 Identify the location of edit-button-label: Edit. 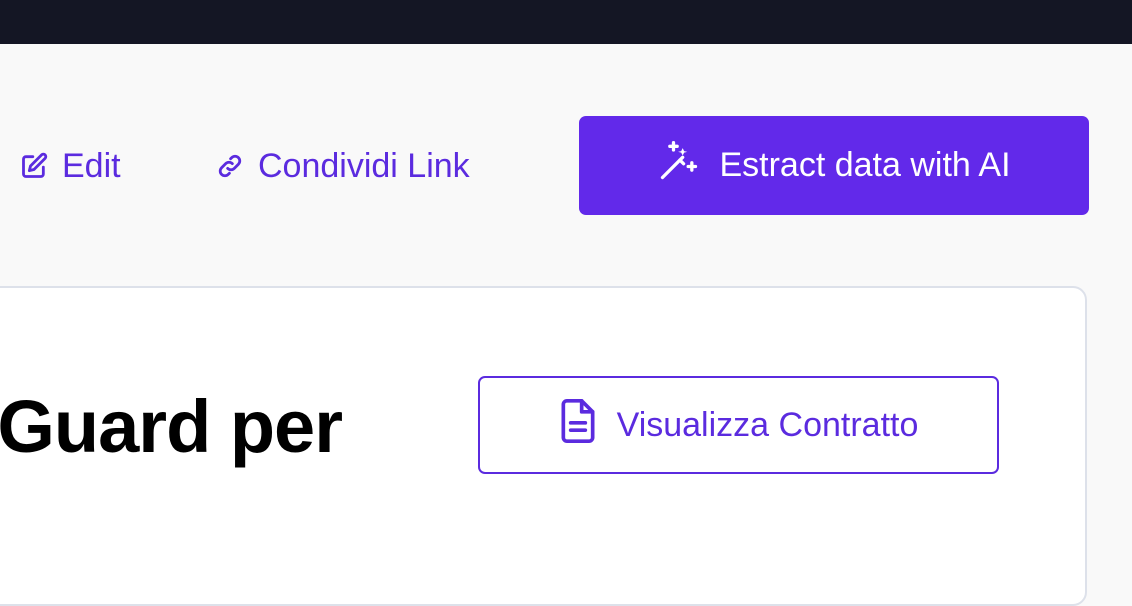
(91, 165).